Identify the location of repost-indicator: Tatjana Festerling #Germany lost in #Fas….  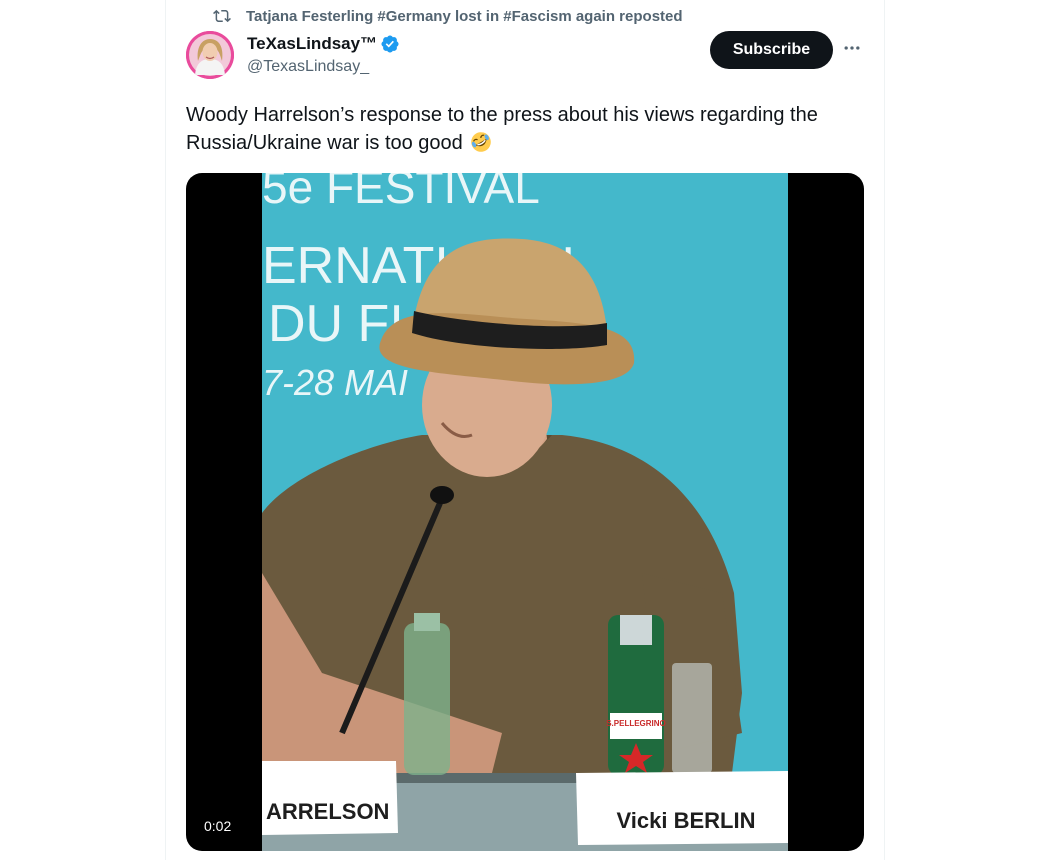
(447, 16).